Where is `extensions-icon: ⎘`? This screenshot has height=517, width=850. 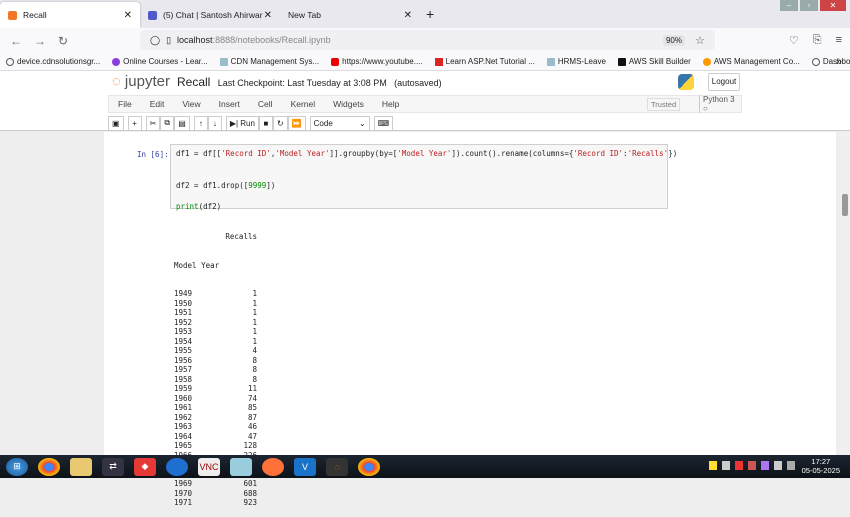
extensions-icon: ⎘ is located at coordinates (817, 40).